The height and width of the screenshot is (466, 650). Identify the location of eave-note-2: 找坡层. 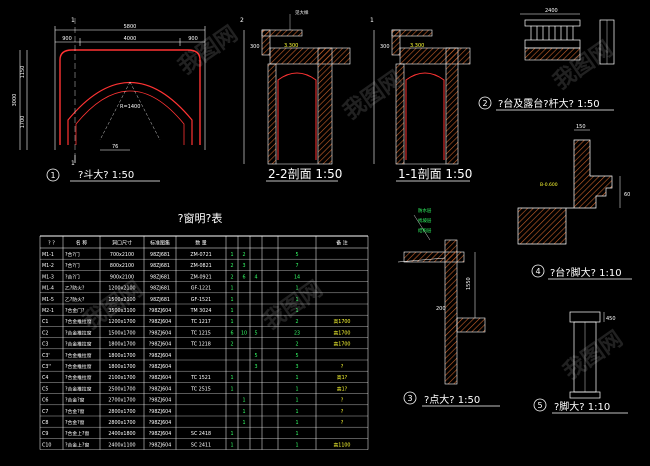
(425, 220).